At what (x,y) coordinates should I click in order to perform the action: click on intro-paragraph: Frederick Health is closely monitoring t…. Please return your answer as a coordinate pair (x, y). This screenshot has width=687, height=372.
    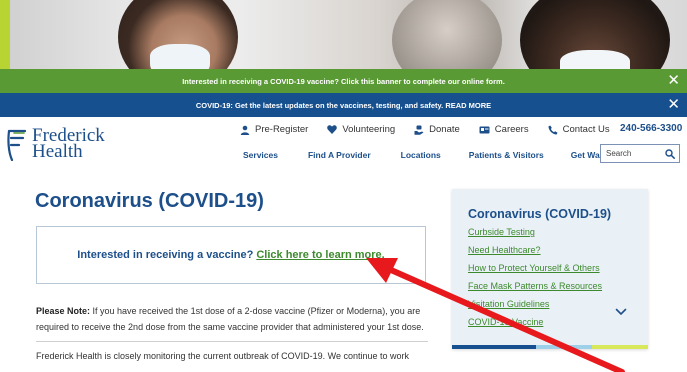
    Looking at the image, I should click on (222, 356).